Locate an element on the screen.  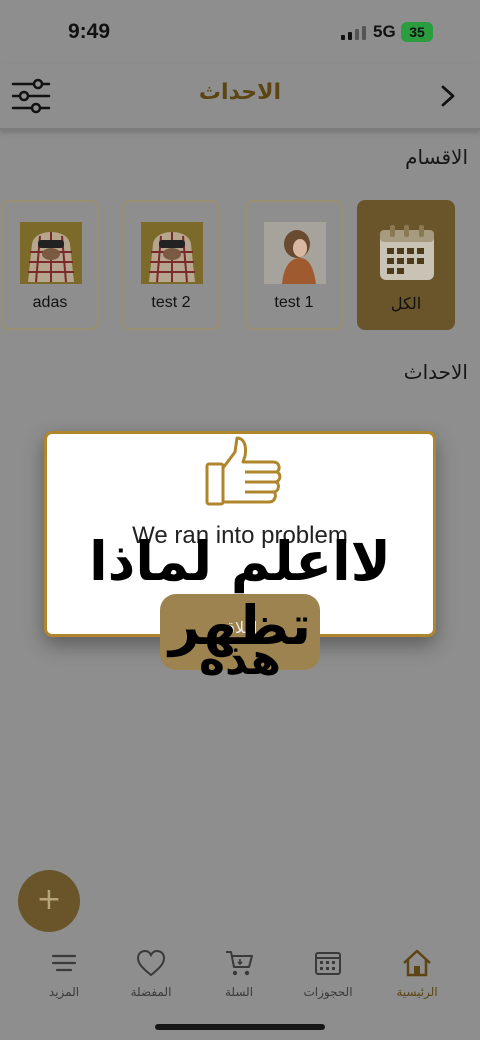
nav-item-home: الرئيسية is located at coordinates (417, 978).